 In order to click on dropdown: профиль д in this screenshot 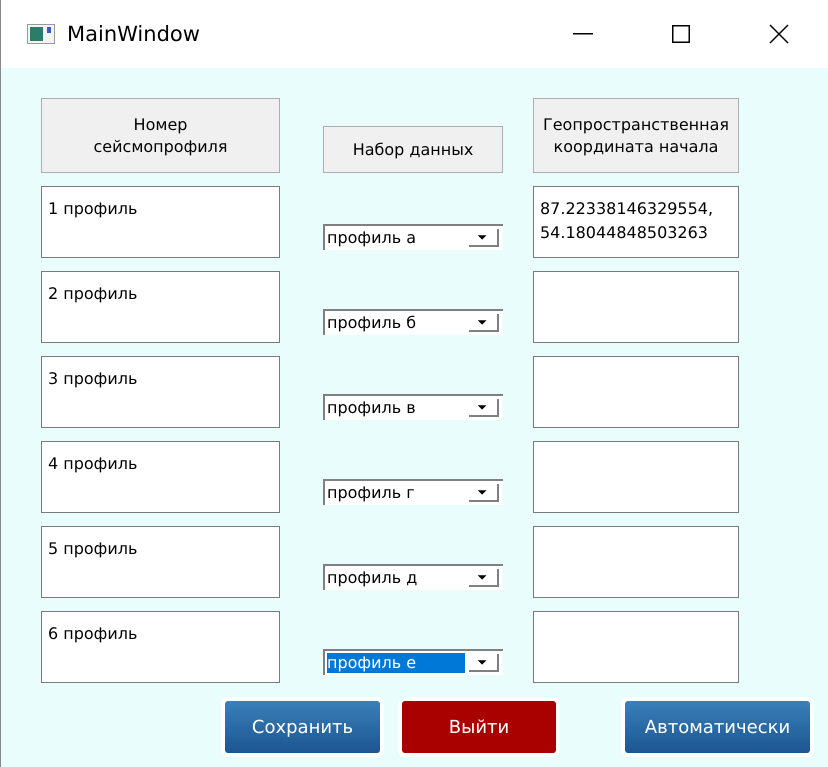, I will do `click(413, 577)`.